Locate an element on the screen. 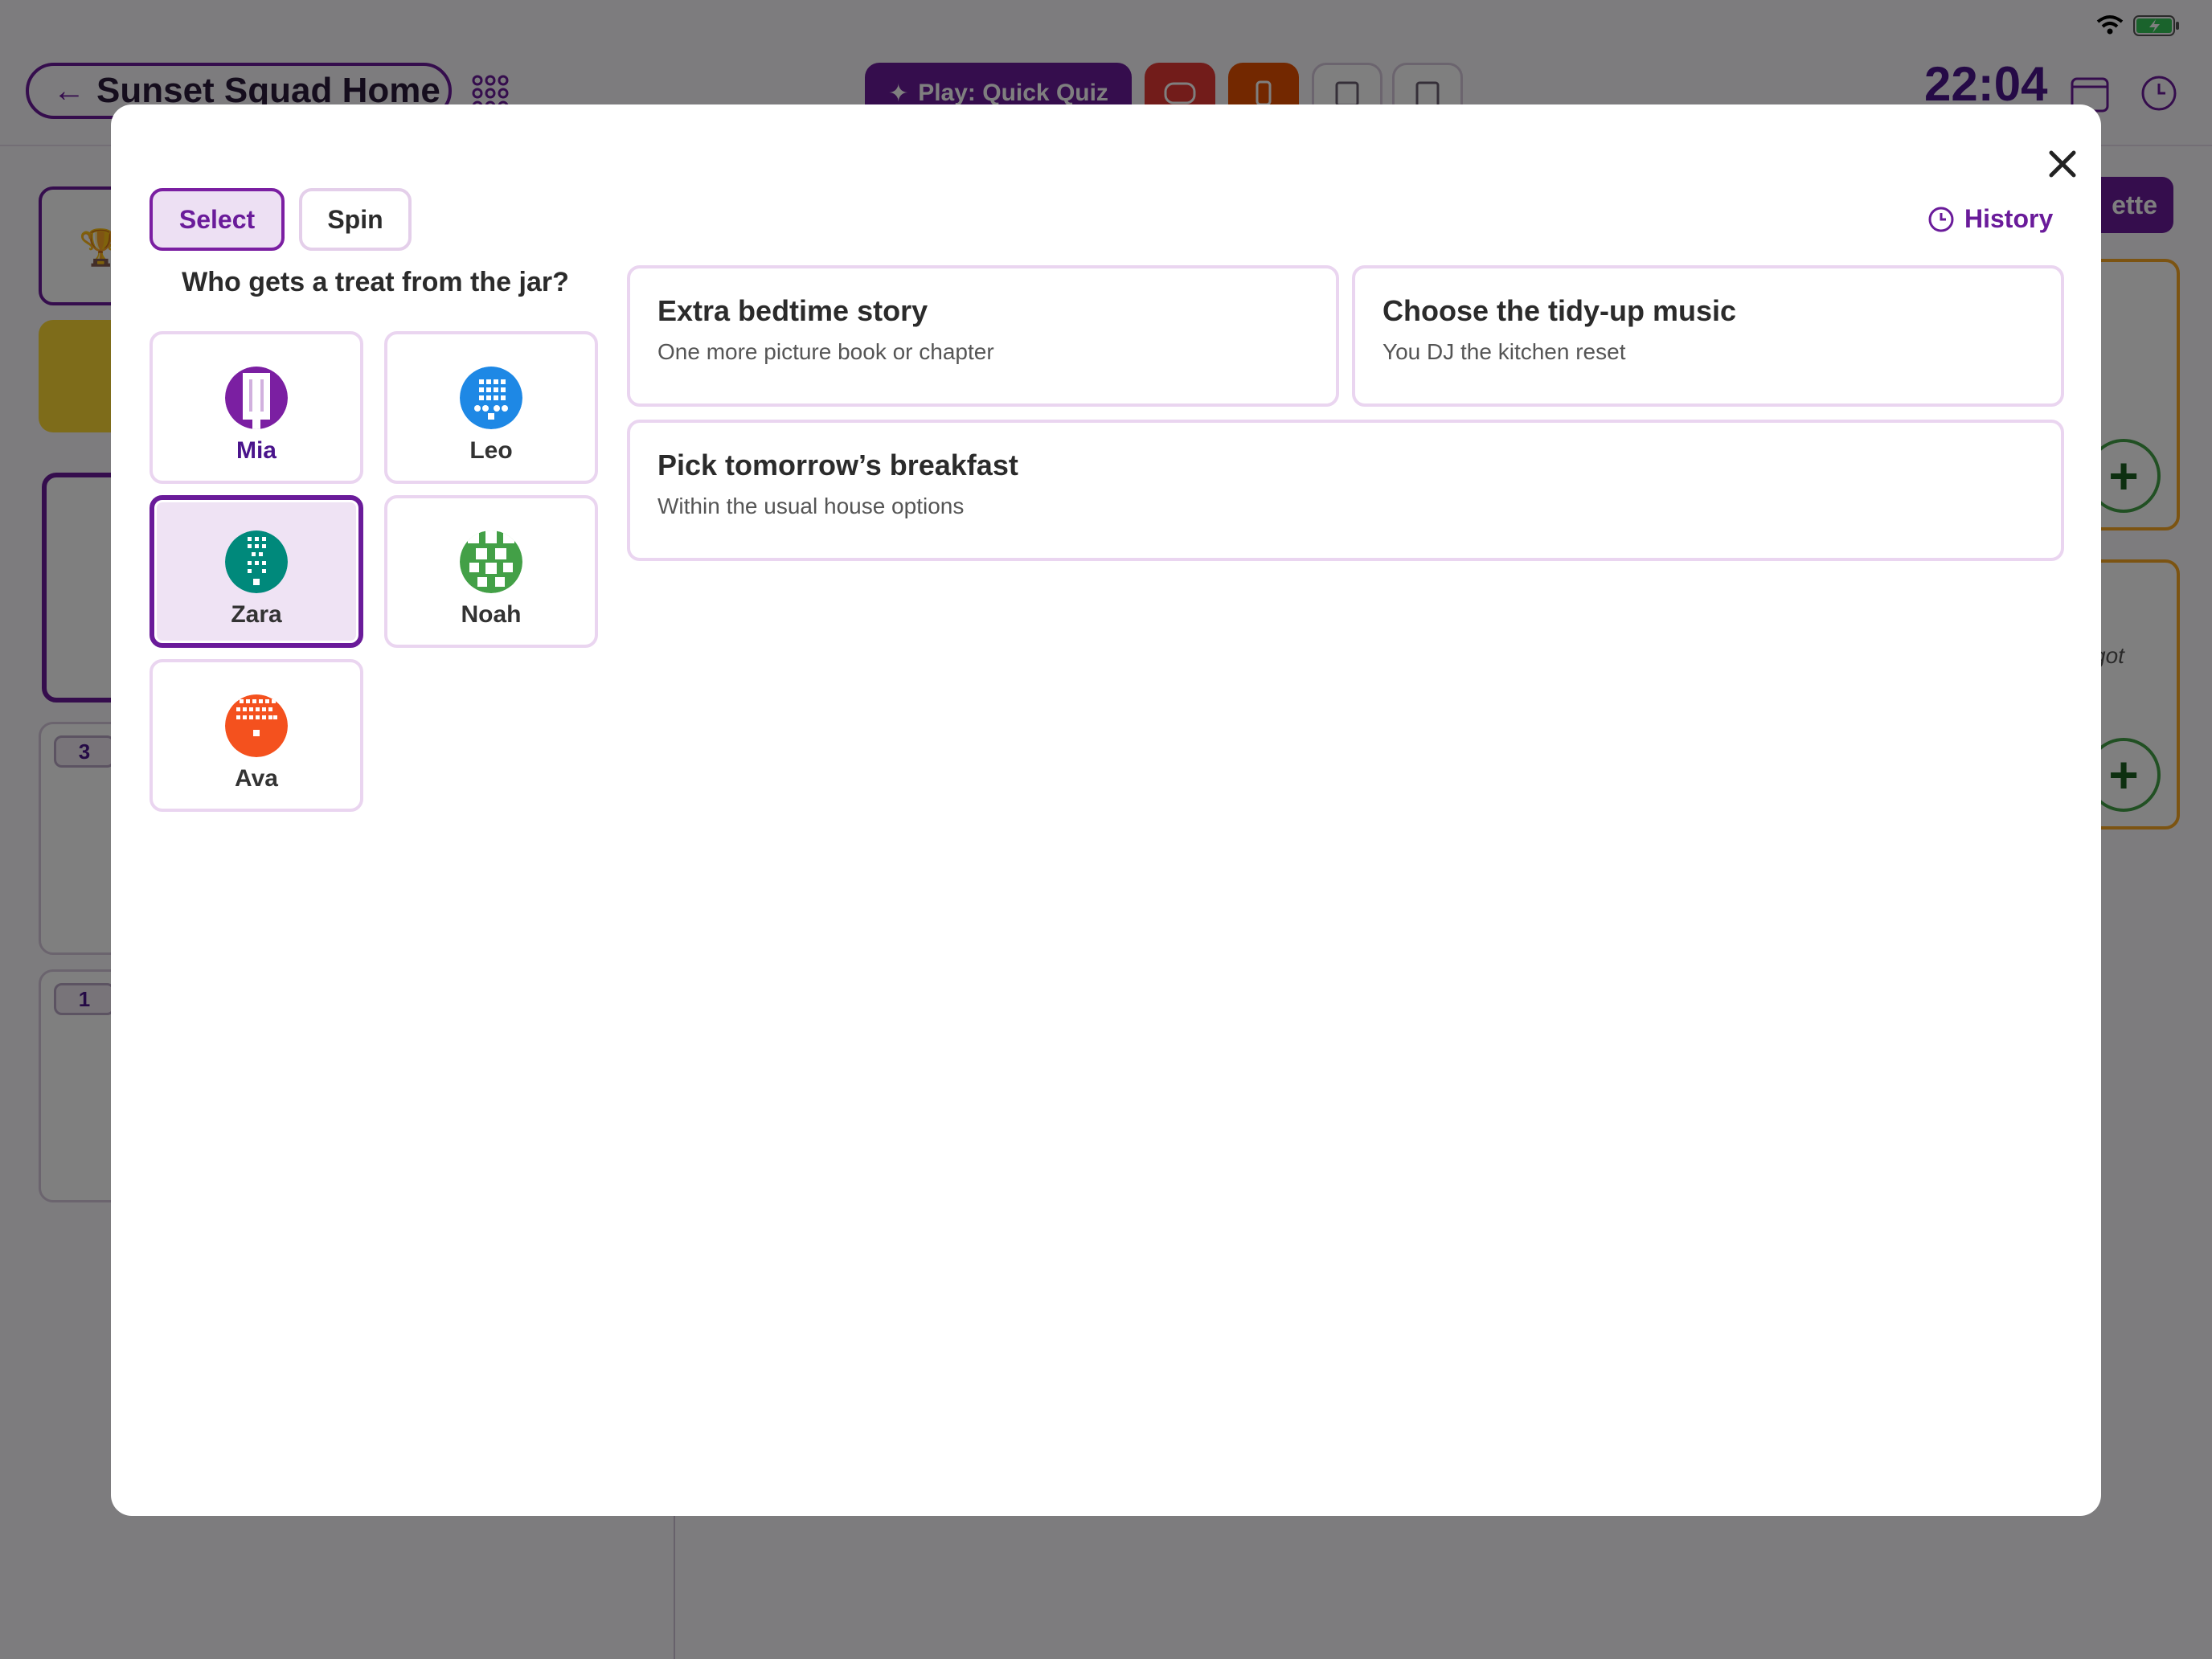  question-heading: Who gets a treat from the jar? is located at coordinates (375, 282).